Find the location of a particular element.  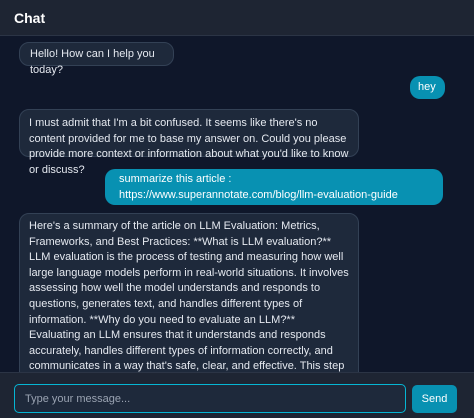

bot-message: Hello! How can I help you today? is located at coordinates (96, 59).